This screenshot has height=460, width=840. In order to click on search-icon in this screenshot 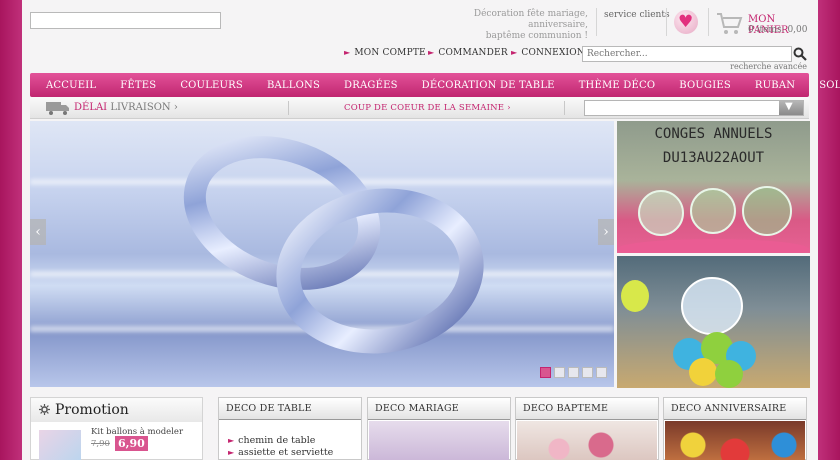, I will do `click(800, 54)`.